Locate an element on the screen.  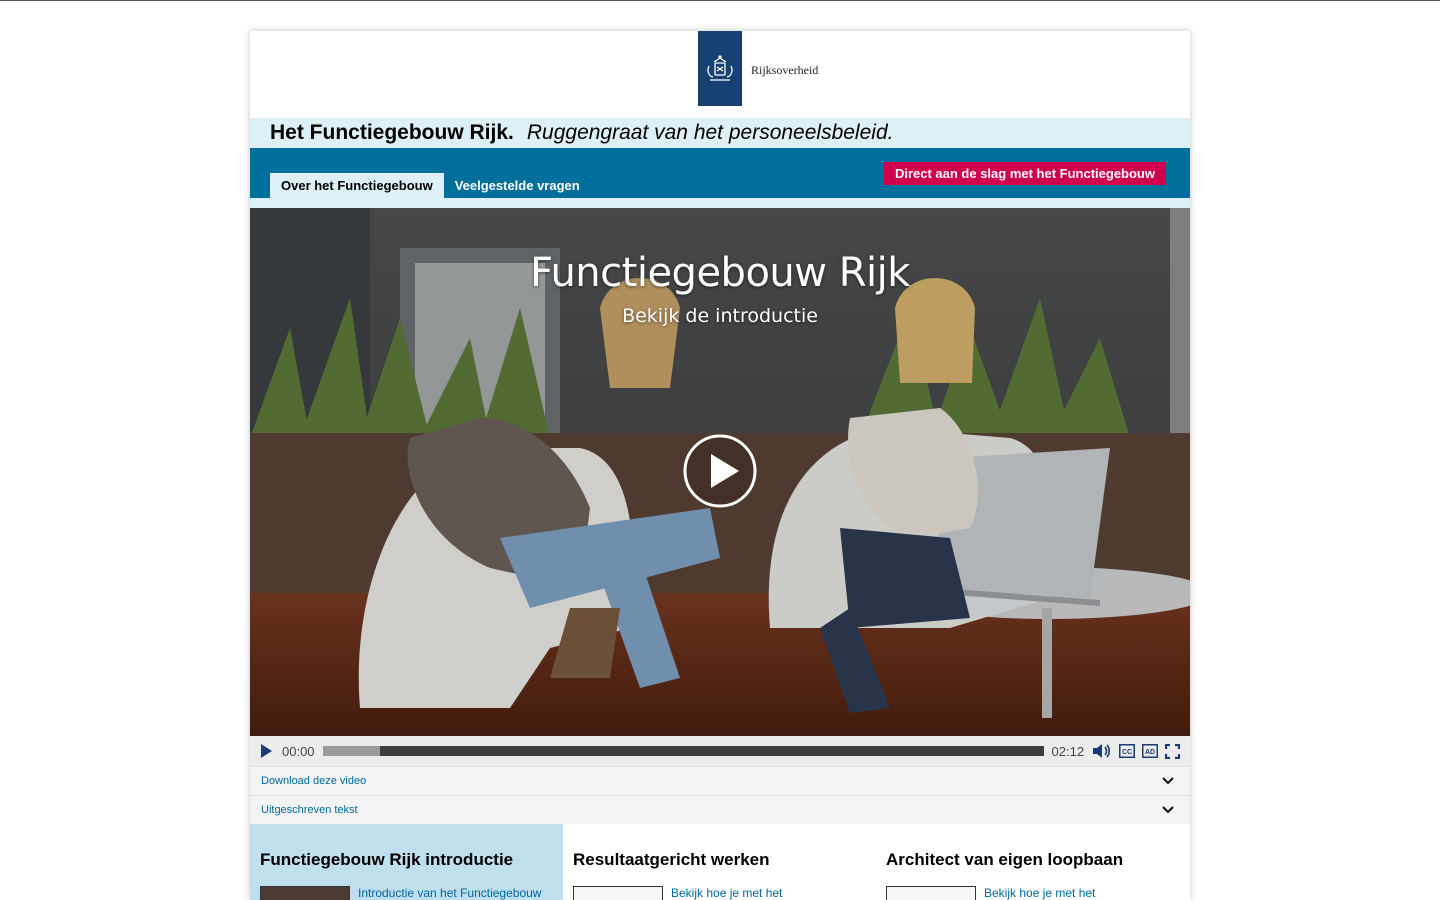
video-controls: 00:00 02:12 CC AD is located at coordinates (720, 751).